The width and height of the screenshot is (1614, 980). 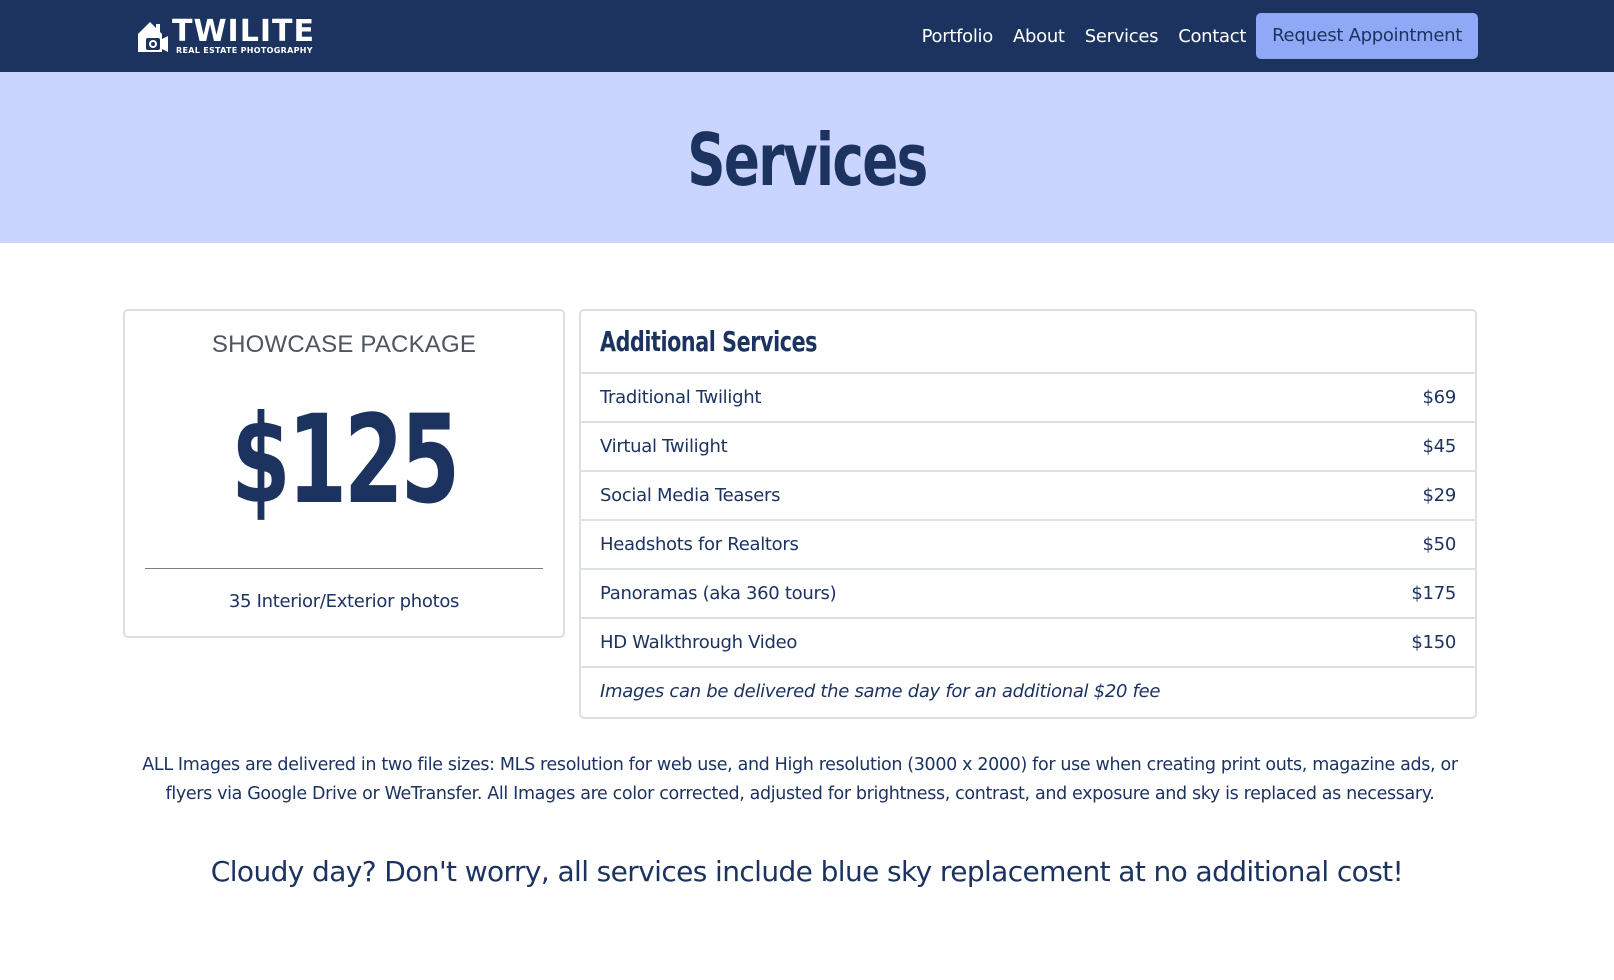 I want to click on request-appointment-button: Request Appointment, so click(x=1367, y=36).